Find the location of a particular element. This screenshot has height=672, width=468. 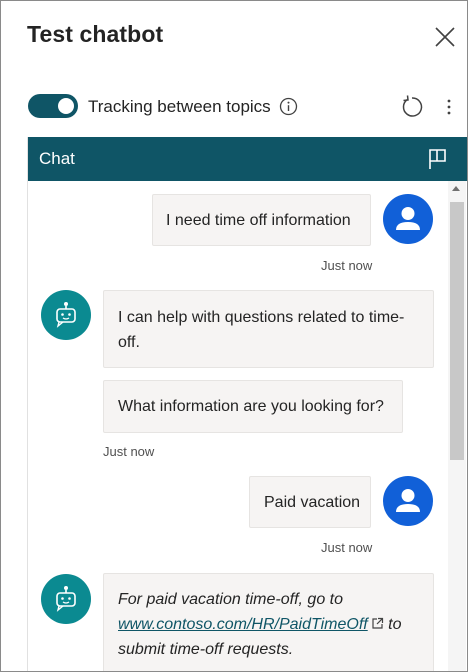

message-text: What information are you looking for? is located at coordinates (251, 406).